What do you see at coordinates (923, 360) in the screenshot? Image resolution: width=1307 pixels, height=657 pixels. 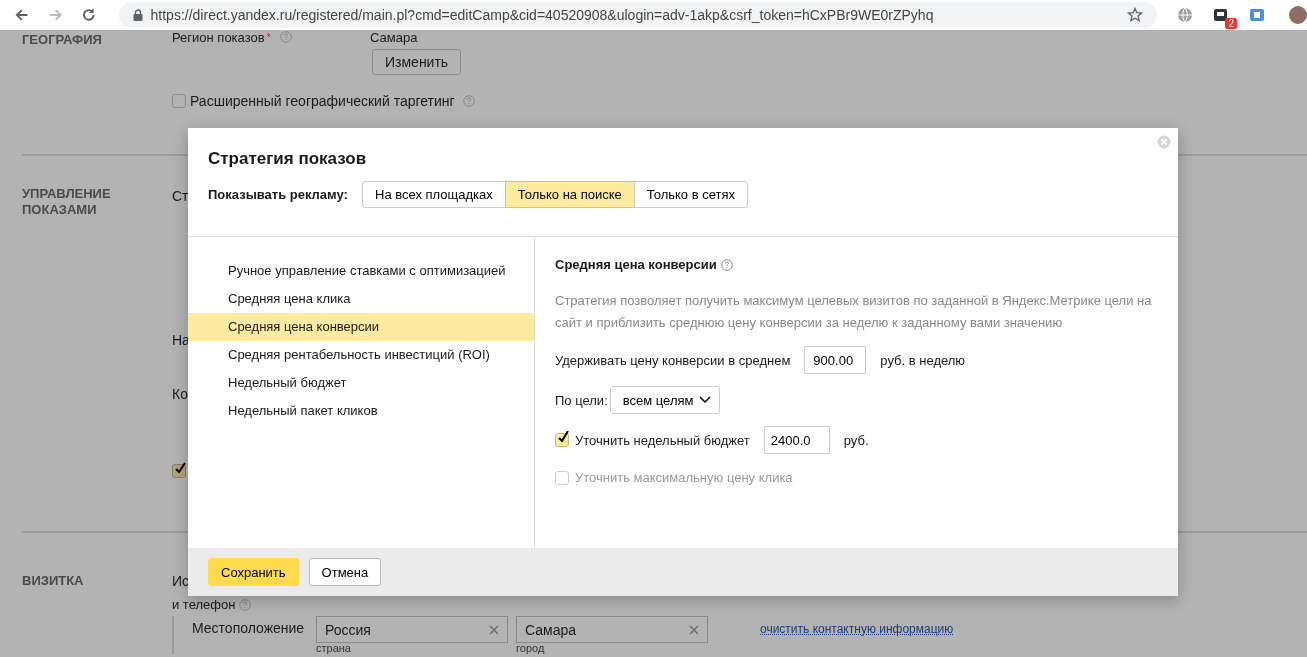 I see `unit-label: руб. в неделю` at bounding box center [923, 360].